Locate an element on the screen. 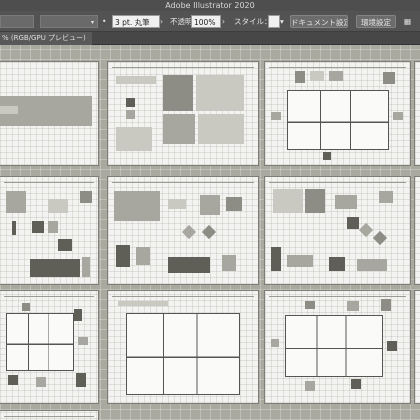 The image size is (420, 420). chevron-down-icon: › is located at coordinates (164, 21).